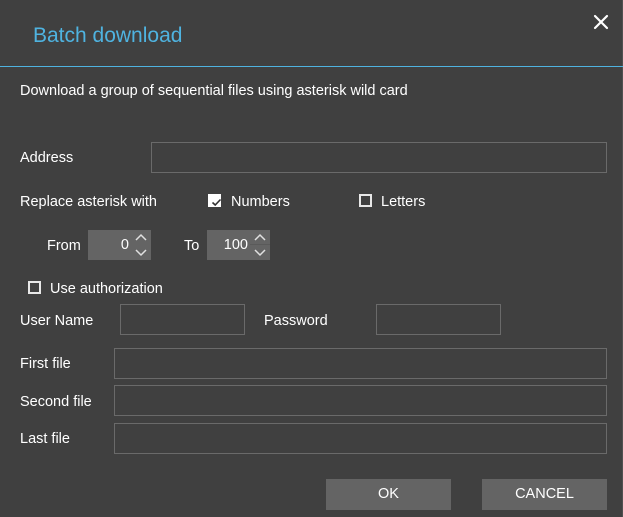 Image resolution: width=623 pixels, height=517 pixels. I want to click on from-label: From, so click(64, 246).